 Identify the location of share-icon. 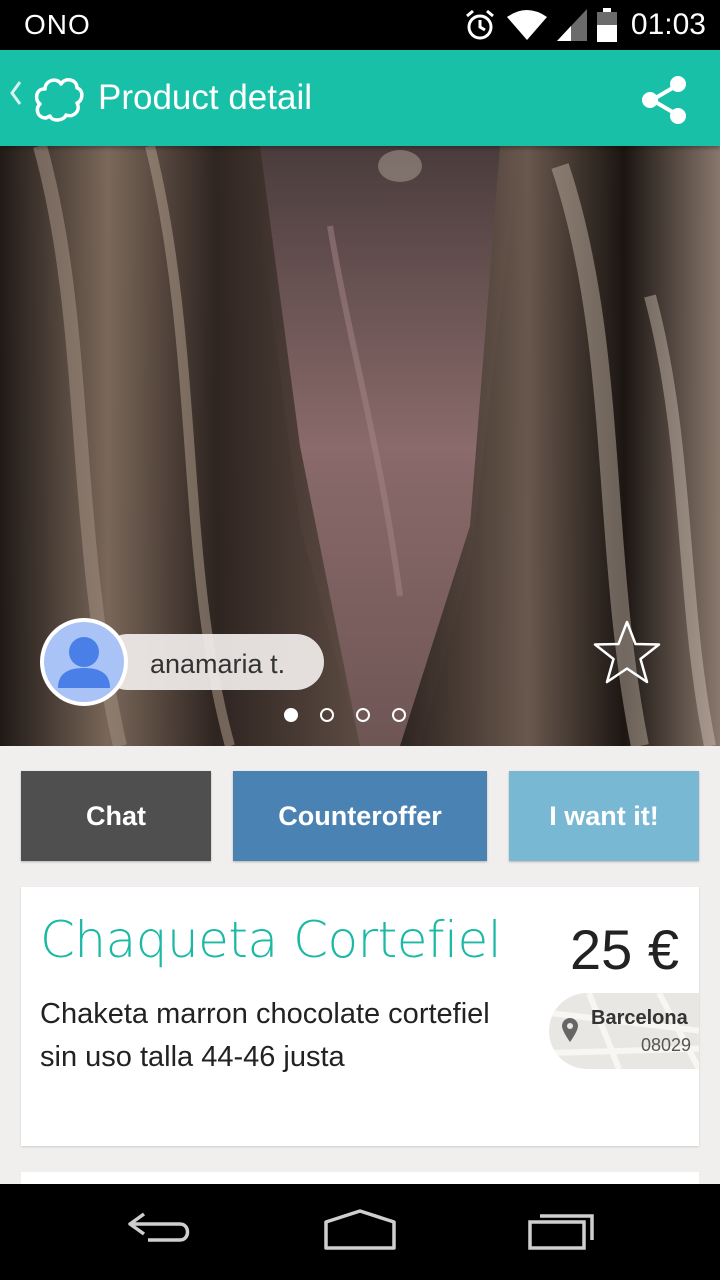
(664, 100).